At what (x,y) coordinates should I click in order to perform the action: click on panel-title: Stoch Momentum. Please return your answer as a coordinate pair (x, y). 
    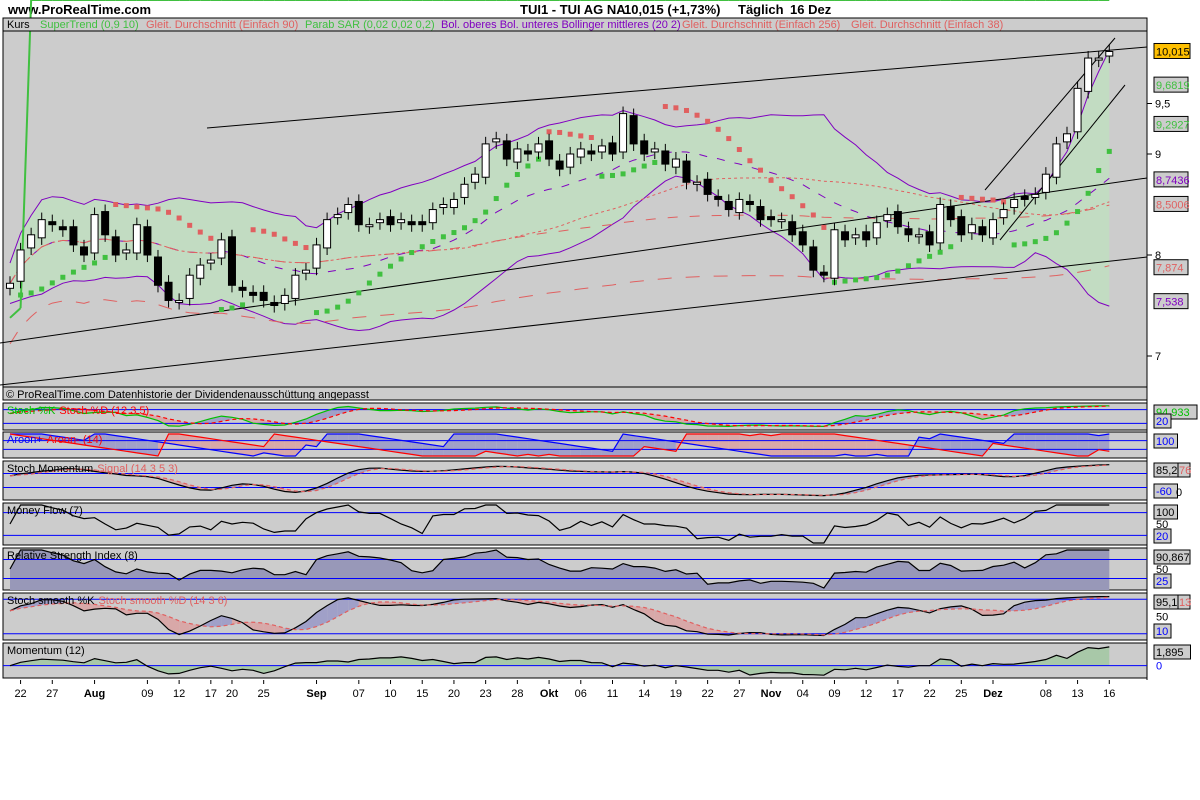
    Looking at the image, I should click on (50, 469).